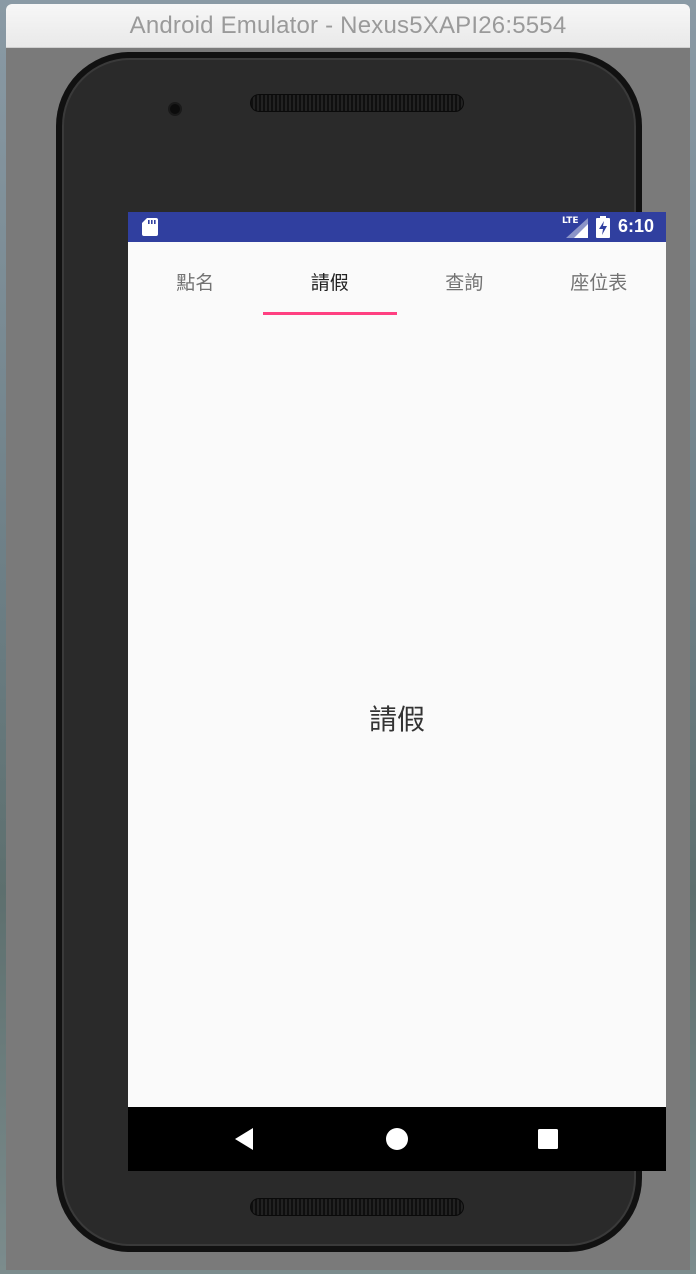  I want to click on window-title: Android Emulator - Nexus5XAPI26:5554, so click(348, 25).